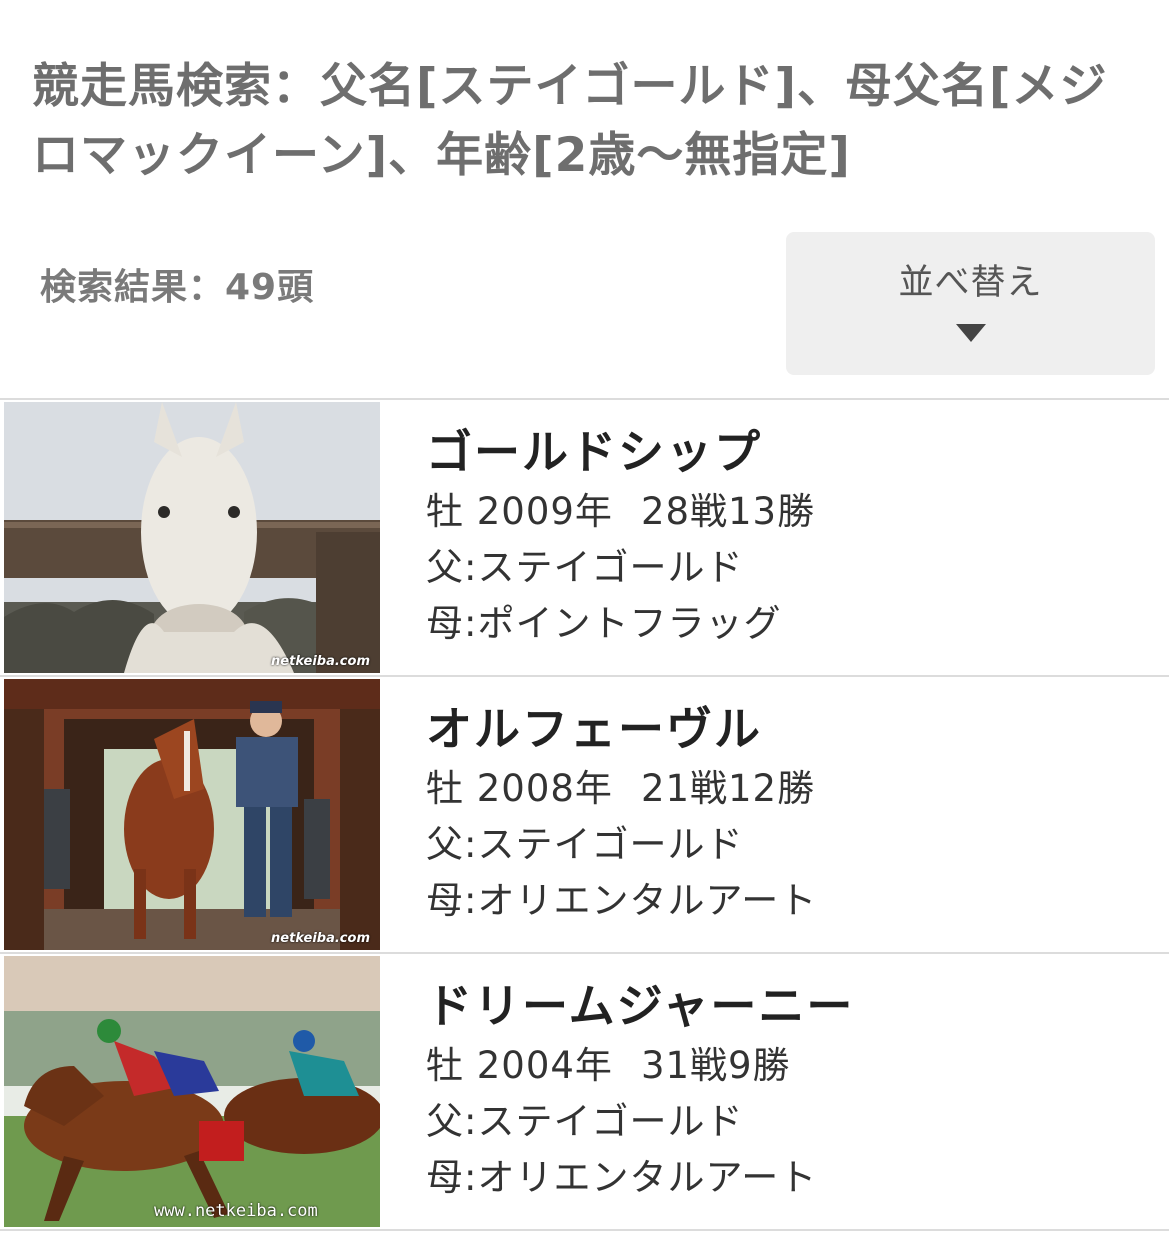 This screenshot has height=1233, width=1169. I want to click on horse-dam: 母:ポイントフラッグ, so click(604, 623).